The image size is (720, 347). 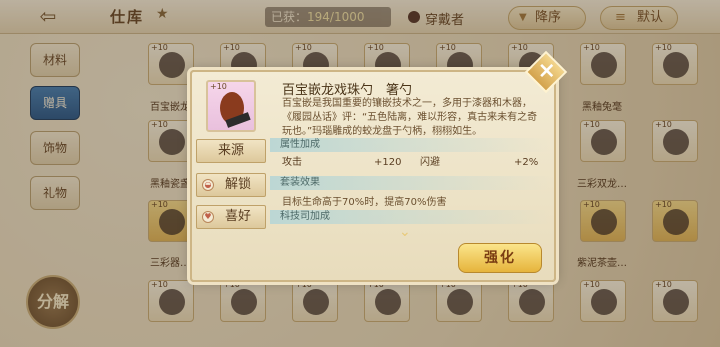 What do you see at coordinates (500, 258) in the screenshot?
I see `upgrade-button: 强化` at bounding box center [500, 258].